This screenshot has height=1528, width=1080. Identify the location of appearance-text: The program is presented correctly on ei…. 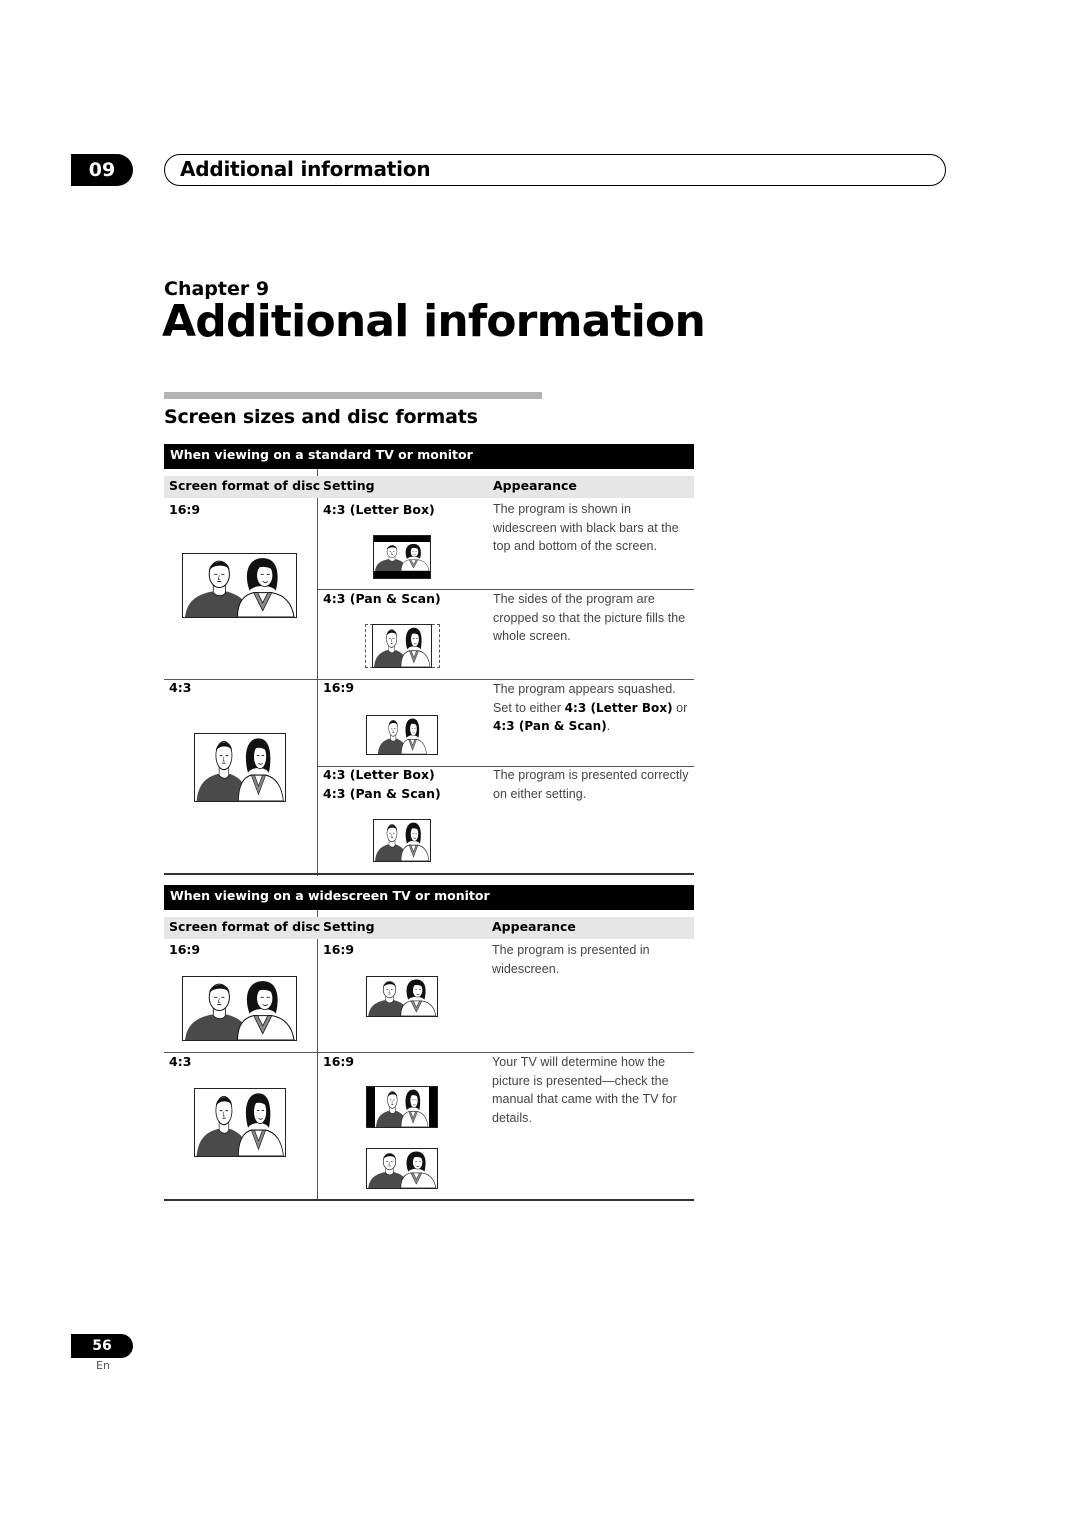
(591, 784).